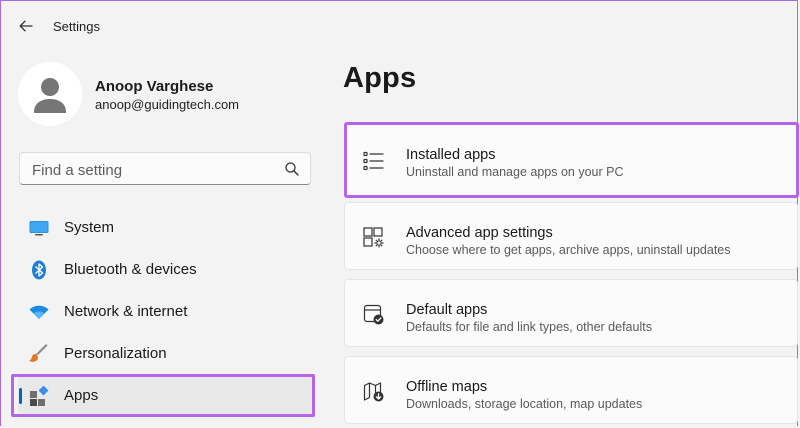  Describe the element at coordinates (89, 227) in the screenshot. I see `sidebar-item-label: System` at that location.